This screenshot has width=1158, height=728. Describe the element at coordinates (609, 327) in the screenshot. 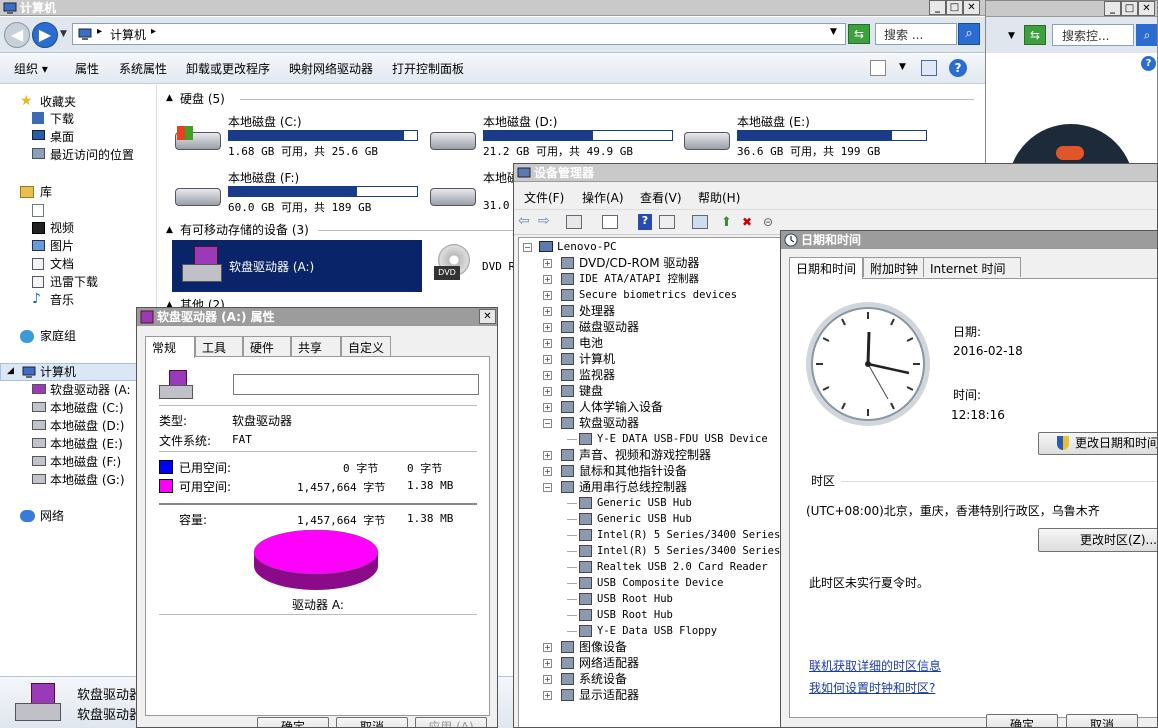

I see `tree-category: 磁盘驱动器` at that location.